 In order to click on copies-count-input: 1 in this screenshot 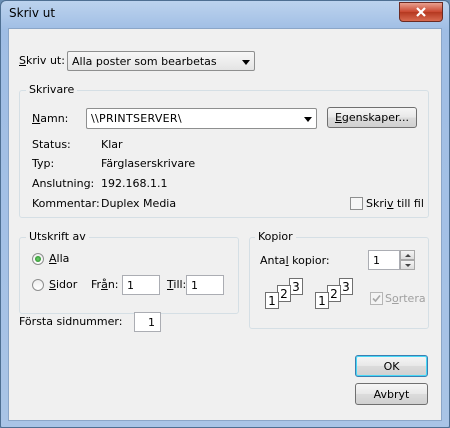, I will do `click(384, 260)`.